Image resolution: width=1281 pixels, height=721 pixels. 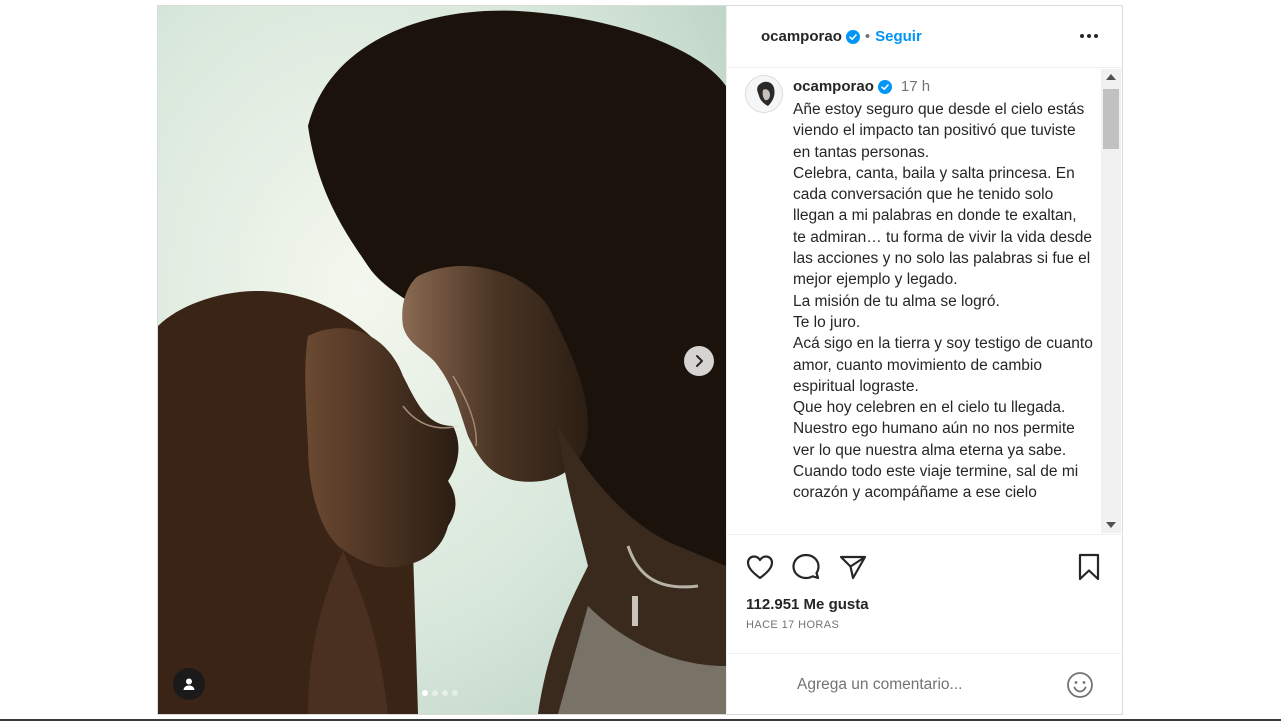 I want to click on more-options-button, so click(x=1089, y=36).